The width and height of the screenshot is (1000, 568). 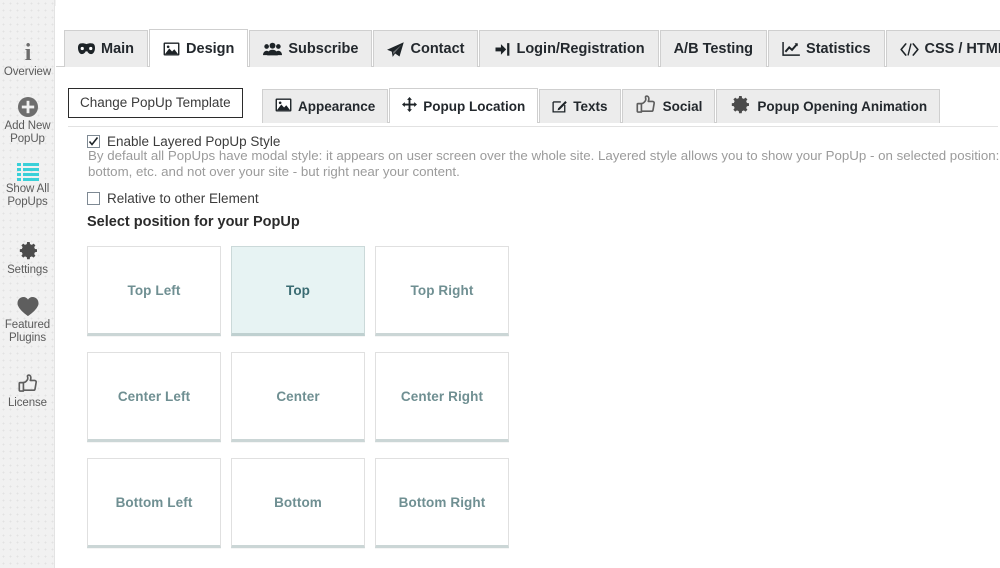 I want to click on code-icon, so click(x=909, y=49).